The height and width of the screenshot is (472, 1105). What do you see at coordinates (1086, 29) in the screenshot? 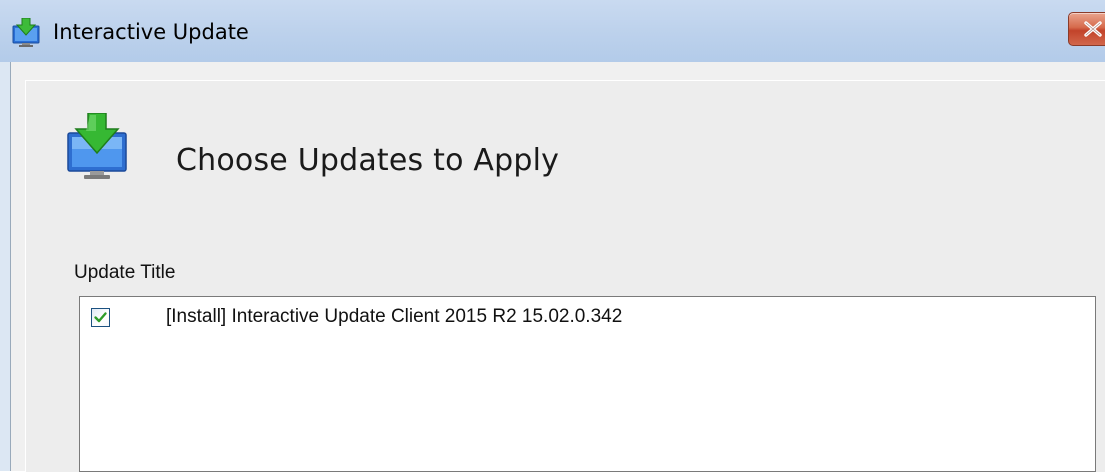
I see `close-button` at bounding box center [1086, 29].